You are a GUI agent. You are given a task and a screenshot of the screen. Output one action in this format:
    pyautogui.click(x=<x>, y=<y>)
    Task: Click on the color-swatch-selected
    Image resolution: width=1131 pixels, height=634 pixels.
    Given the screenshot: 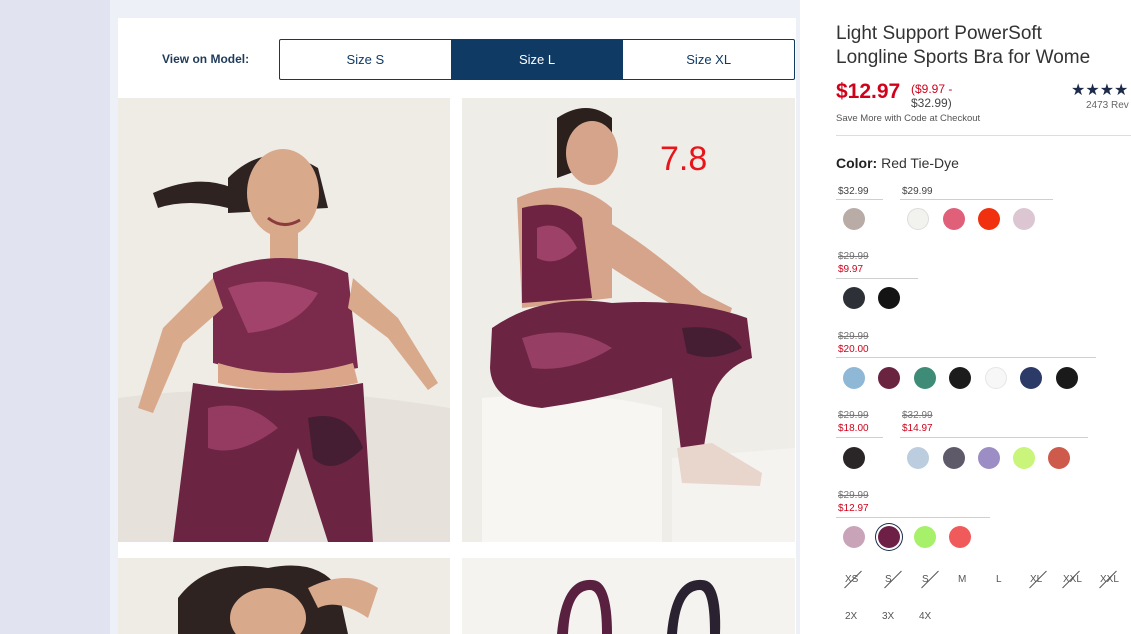 What is the action you would take?
    pyautogui.click(x=889, y=537)
    